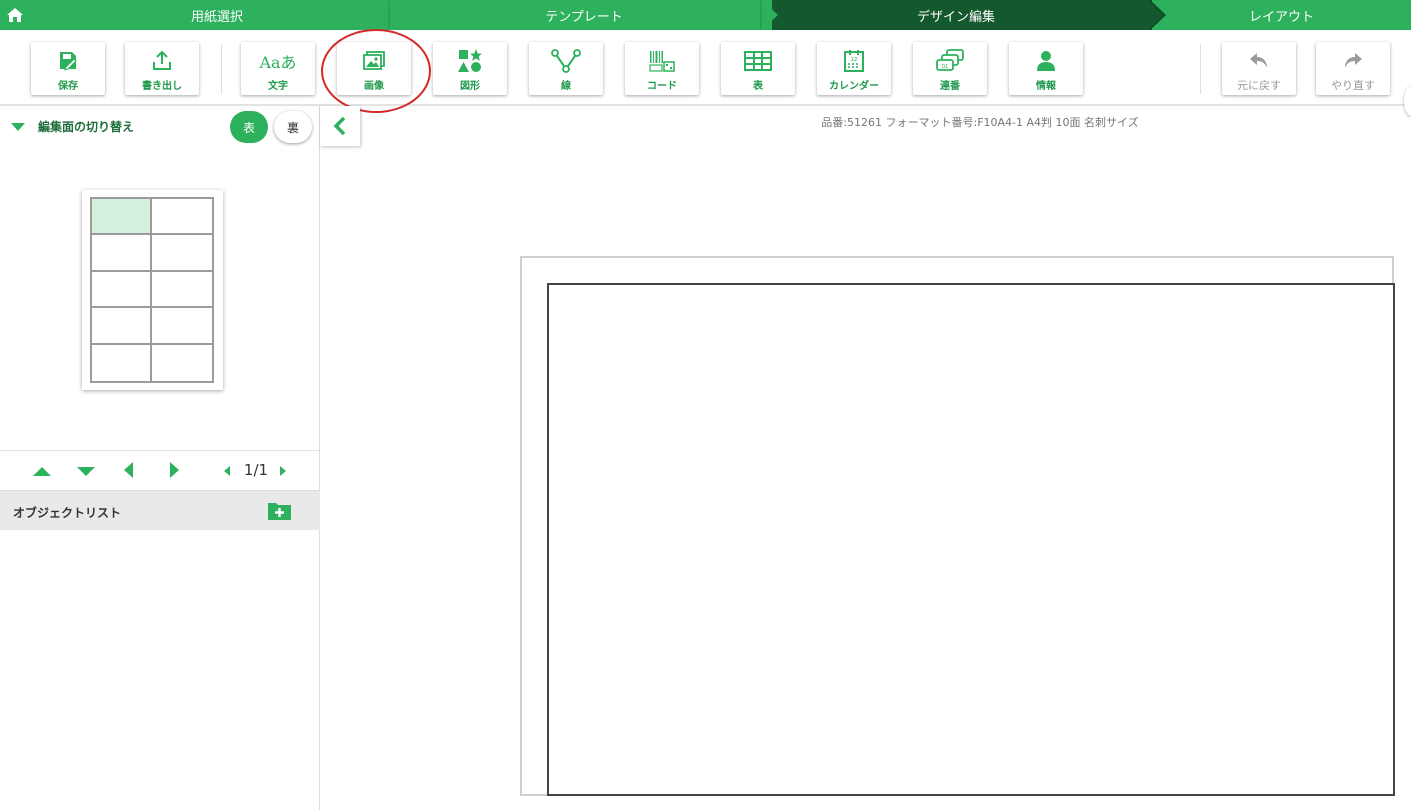  What do you see at coordinates (86, 127) in the screenshot?
I see `side-switch-title: 編集面の切り替え` at bounding box center [86, 127].